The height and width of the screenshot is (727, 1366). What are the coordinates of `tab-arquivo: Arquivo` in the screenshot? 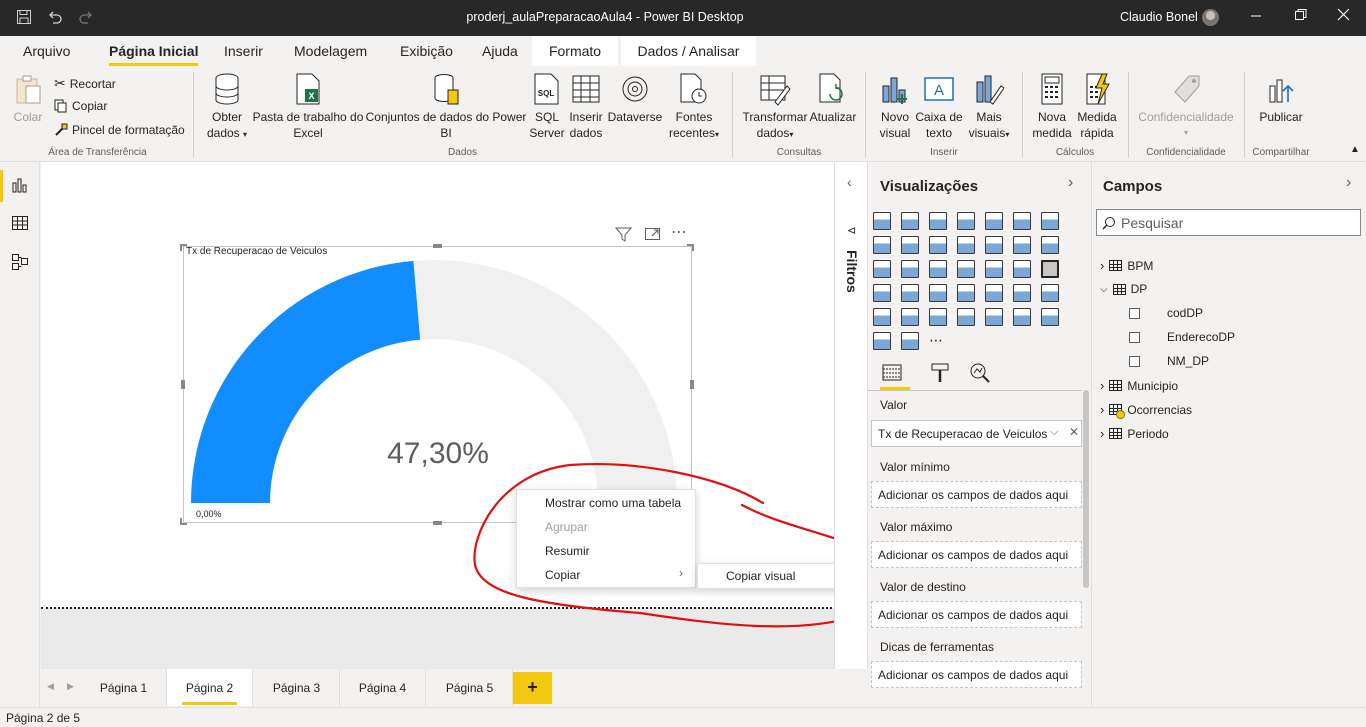 It's located at (46, 51).